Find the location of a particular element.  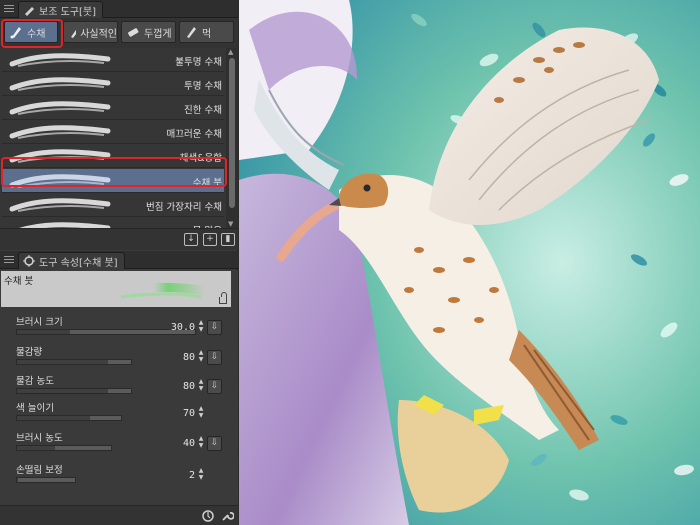

subtool-group-realistic: 사실적인 is located at coordinates (90, 32).